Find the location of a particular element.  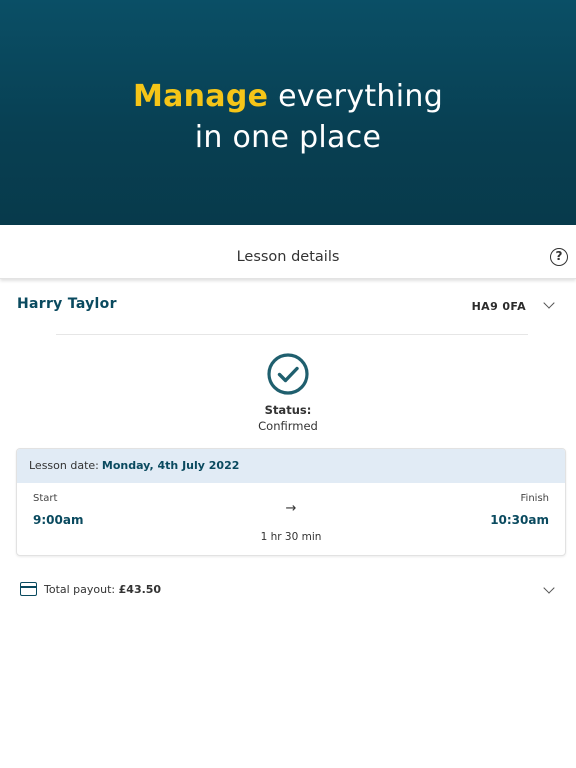

page-title: Lesson details is located at coordinates (288, 257).